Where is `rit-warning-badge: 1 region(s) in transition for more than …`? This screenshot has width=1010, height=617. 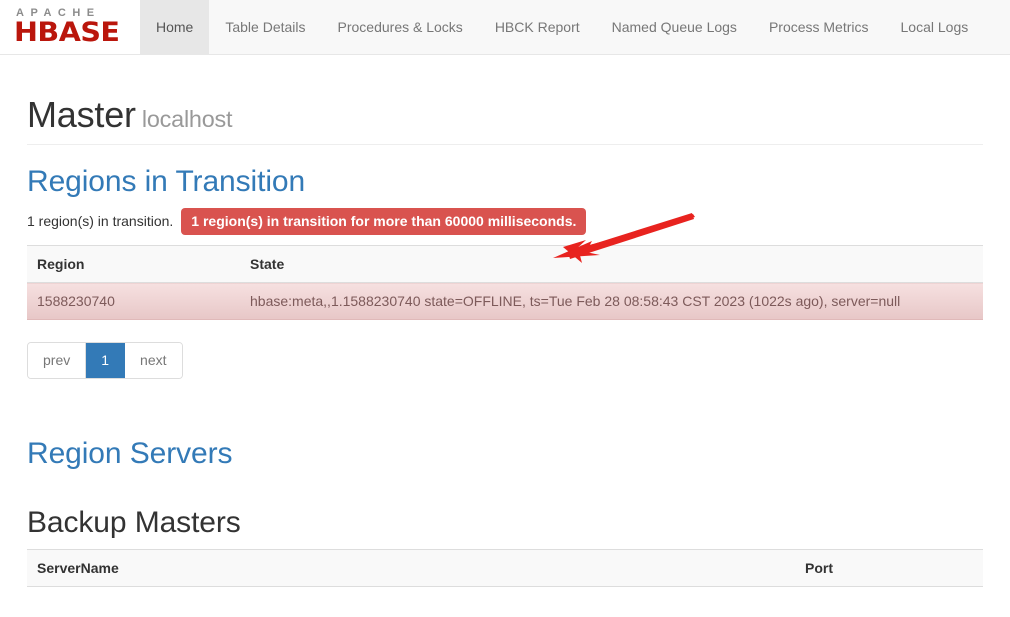
rit-warning-badge: 1 region(s) in transition for more than … is located at coordinates (384, 221).